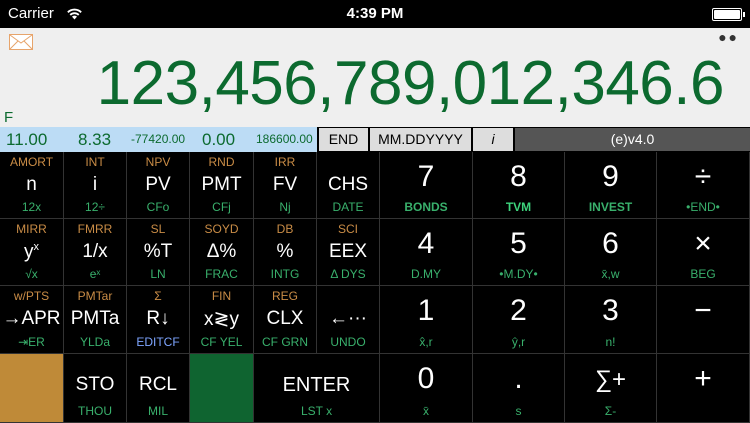 This screenshot has width=750, height=423. I want to click on eight-key: 8 TVM, so click(519, 185).